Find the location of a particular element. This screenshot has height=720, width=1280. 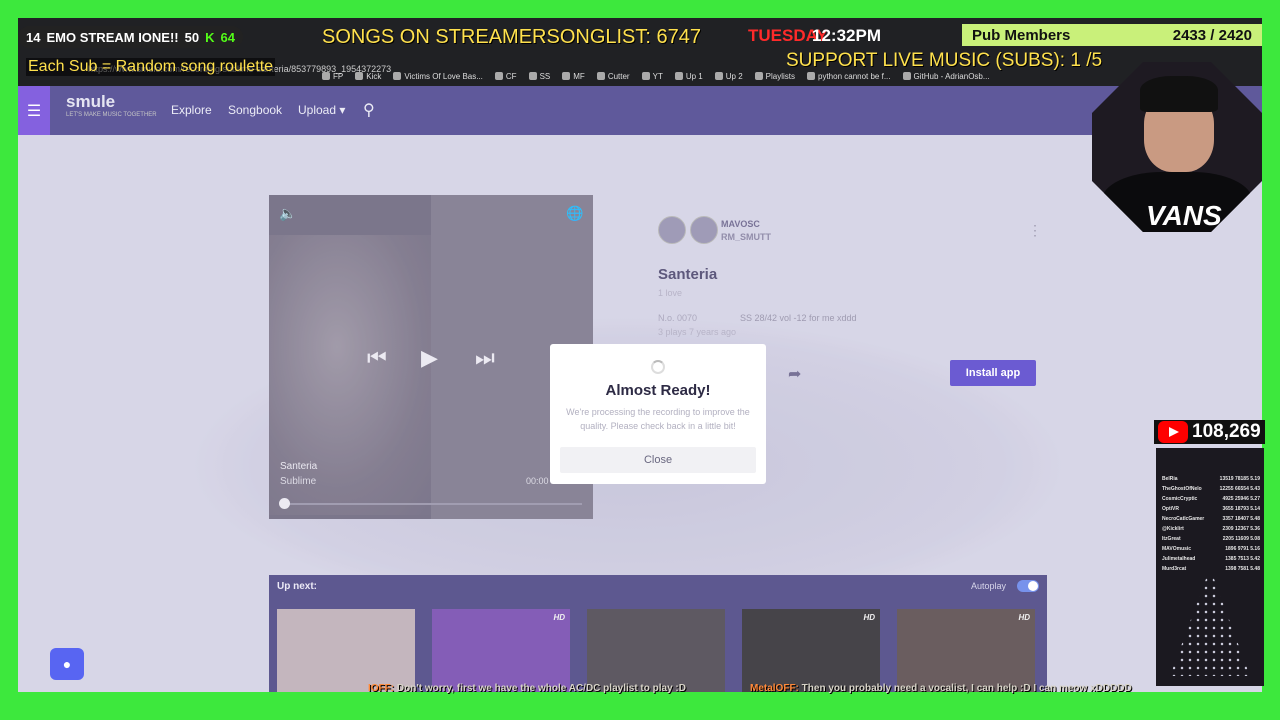

leaderboard-stats: 12255 66554 5.43 is located at coordinates (1239, 489).